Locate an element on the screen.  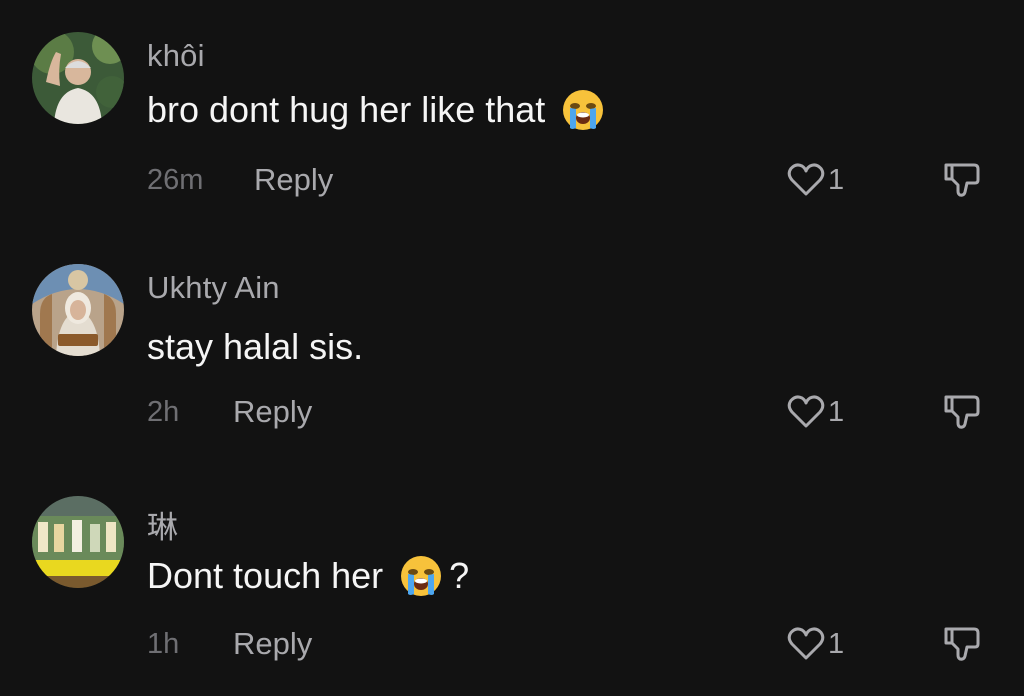
comment-username: 琳 is located at coordinates (162, 524).